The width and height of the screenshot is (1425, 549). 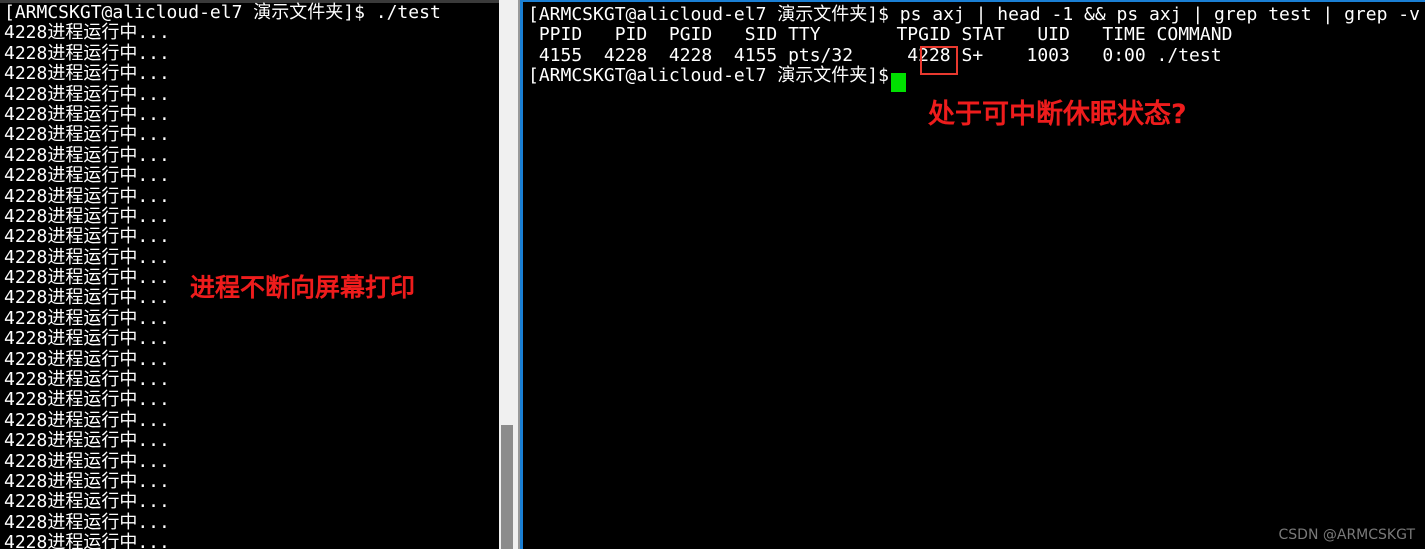 What do you see at coordinates (1057, 114) in the screenshot?
I see `annotation-interruptible-sleep: 处于可中断休眠状态?` at bounding box center [1057, 114].